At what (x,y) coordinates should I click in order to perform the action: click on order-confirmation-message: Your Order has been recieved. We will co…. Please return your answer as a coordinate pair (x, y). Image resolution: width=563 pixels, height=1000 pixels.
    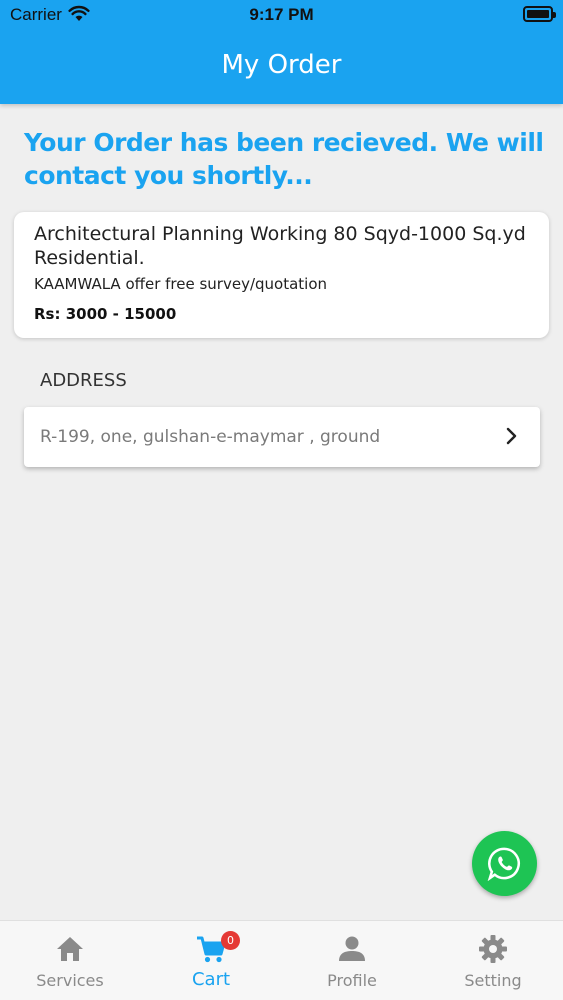
    Looking at the image, I should click on (284, 159).